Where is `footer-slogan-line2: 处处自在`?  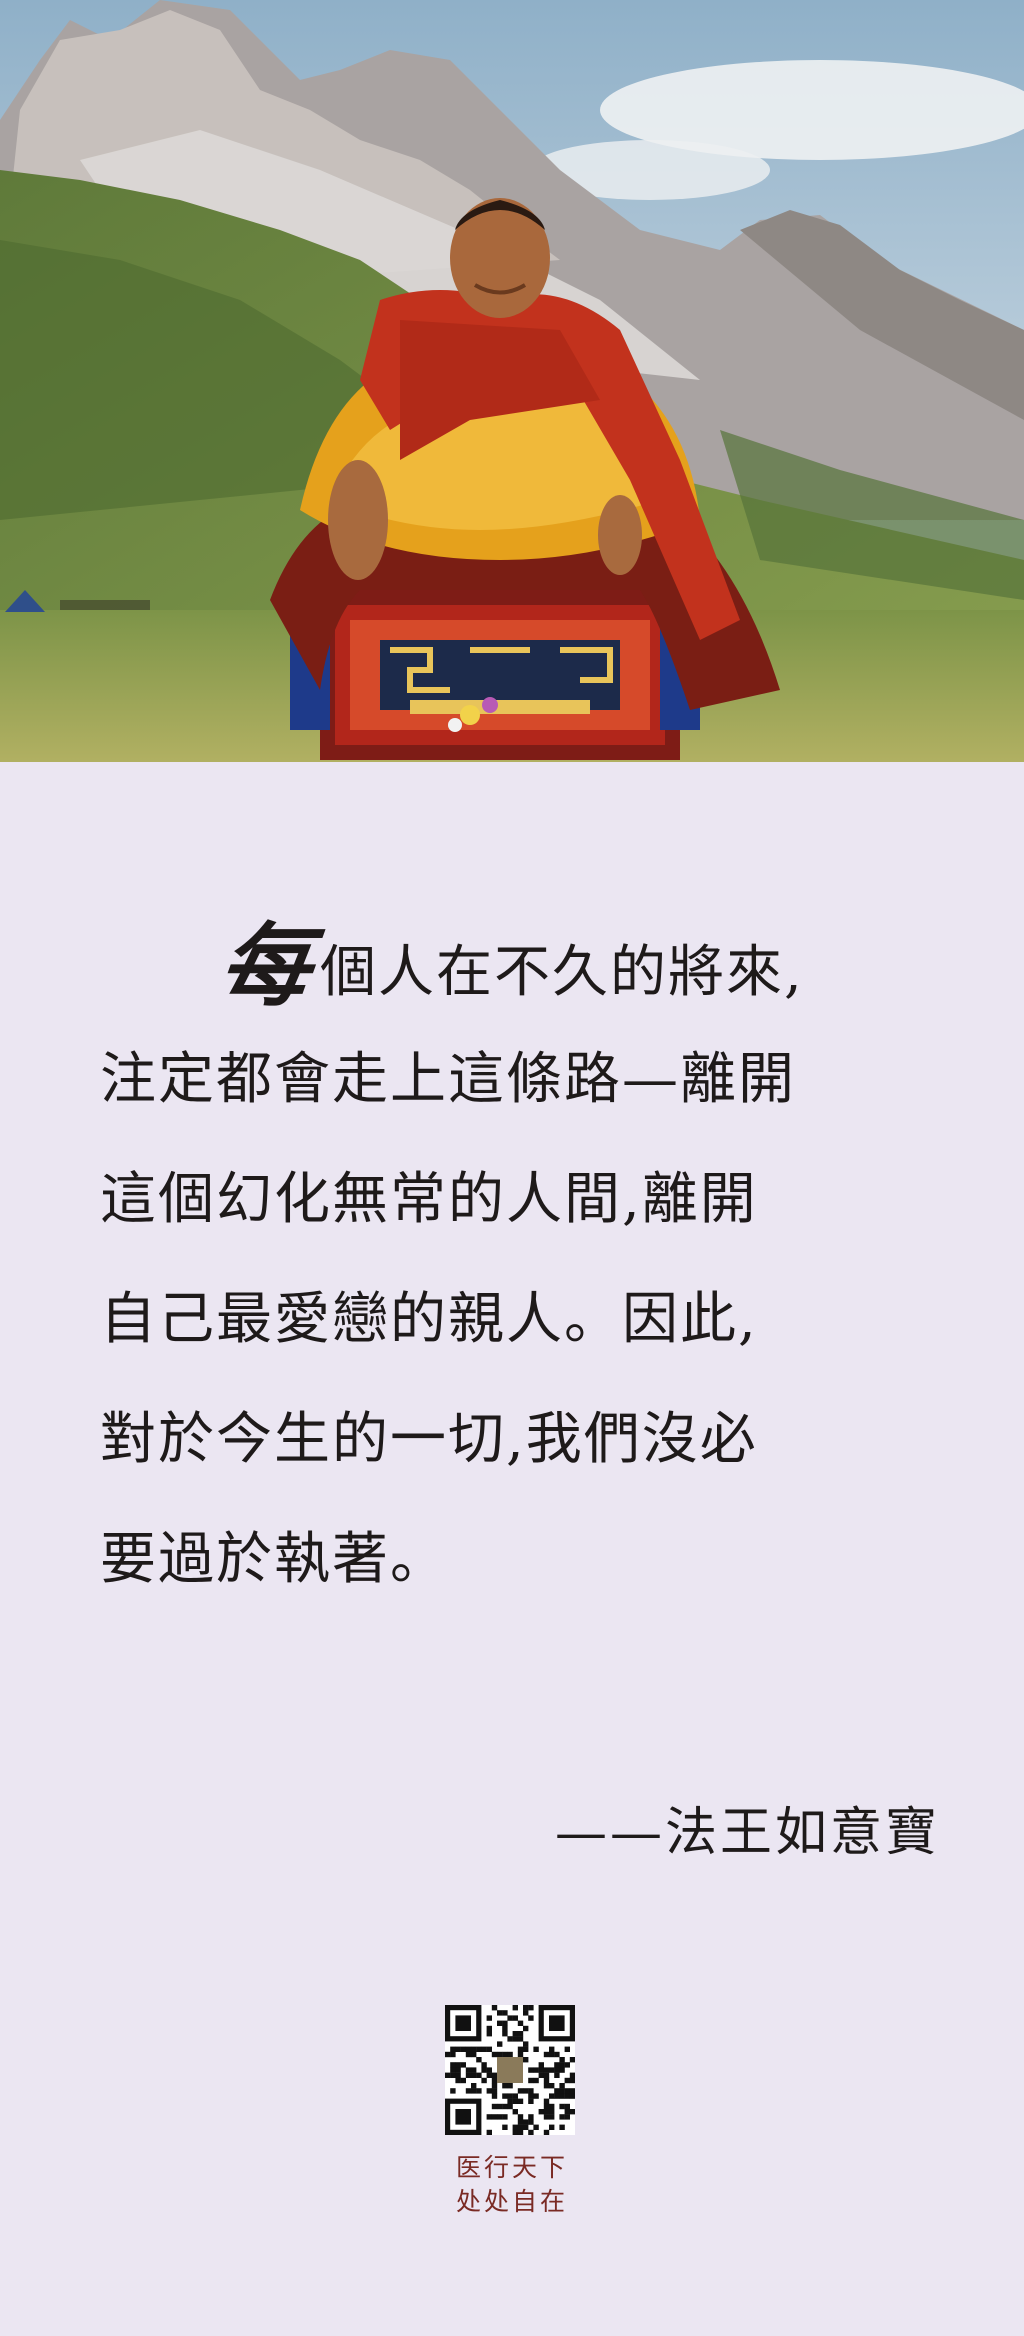
footer-slogan-line2: 处处自在 is located at coordinates (511, 2201).